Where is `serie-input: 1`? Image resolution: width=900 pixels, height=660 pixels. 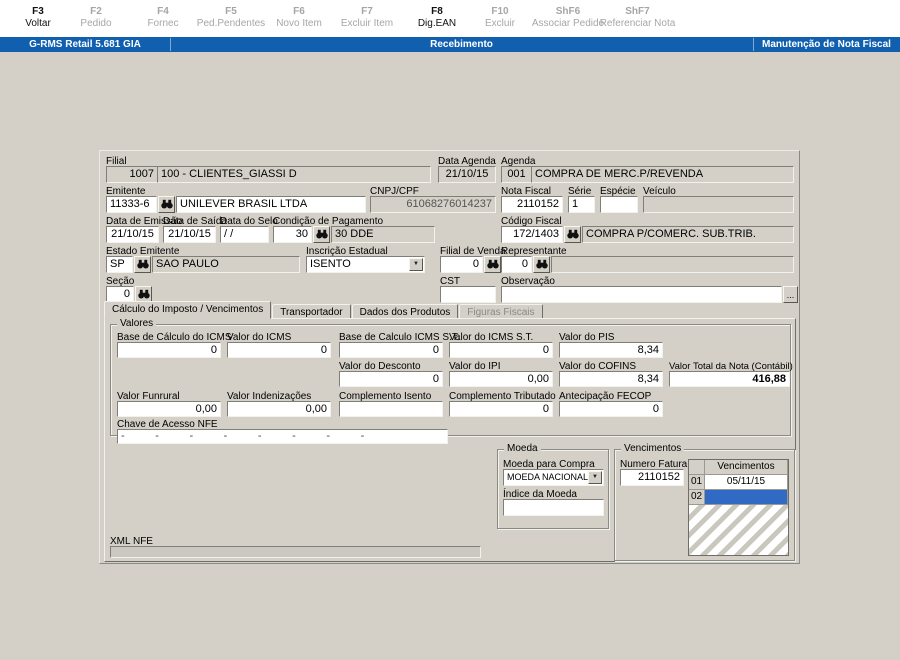 serie-input: 1 is located at coordinates (581, 204).